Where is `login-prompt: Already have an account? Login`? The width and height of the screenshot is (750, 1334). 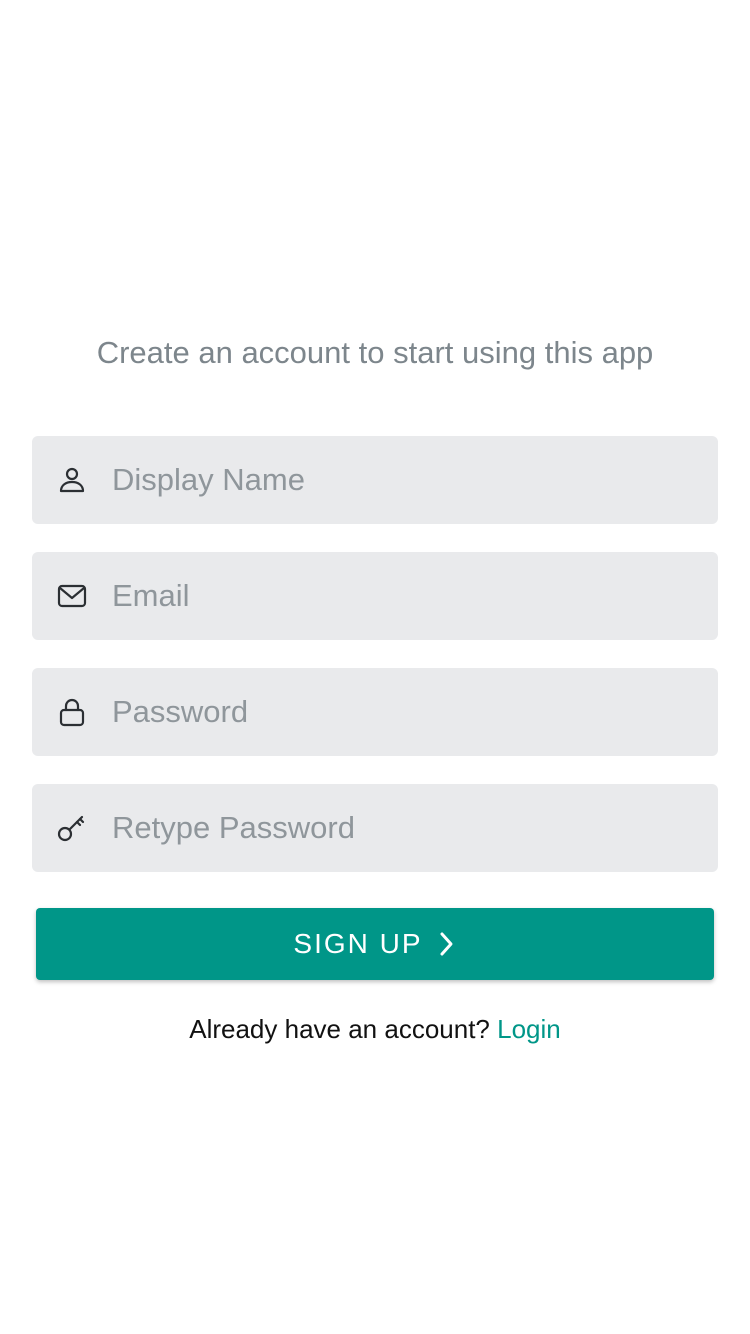
login-prompt: Already have an account? Login is located at coordinates (375, 1029).